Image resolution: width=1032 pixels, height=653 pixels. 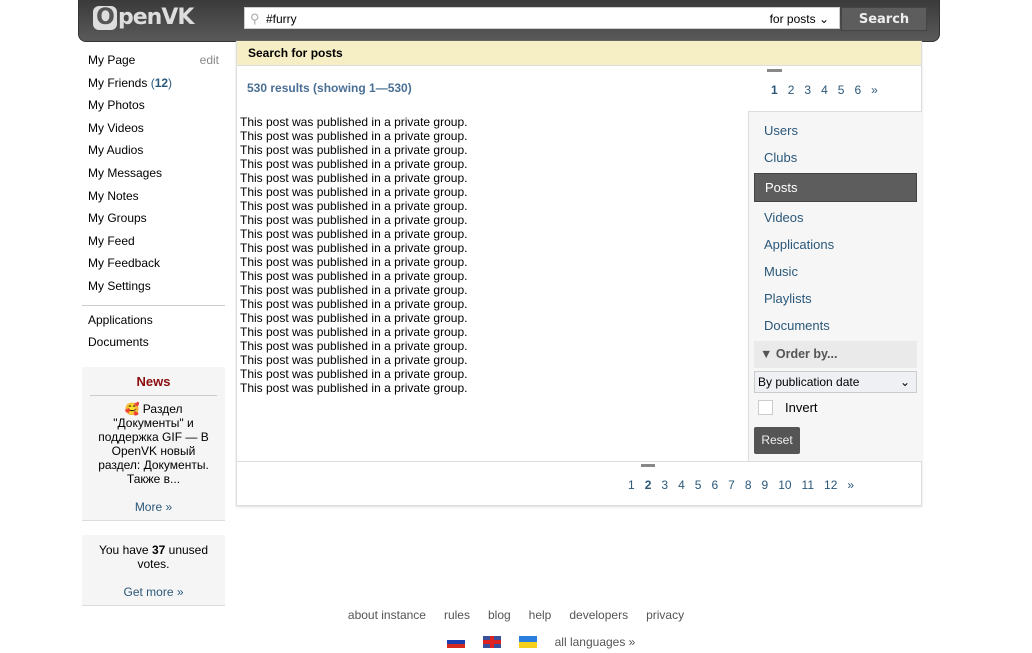 I want to click on sidebar-item-my-feedback: My Feedback, so click(x=153, y=266).